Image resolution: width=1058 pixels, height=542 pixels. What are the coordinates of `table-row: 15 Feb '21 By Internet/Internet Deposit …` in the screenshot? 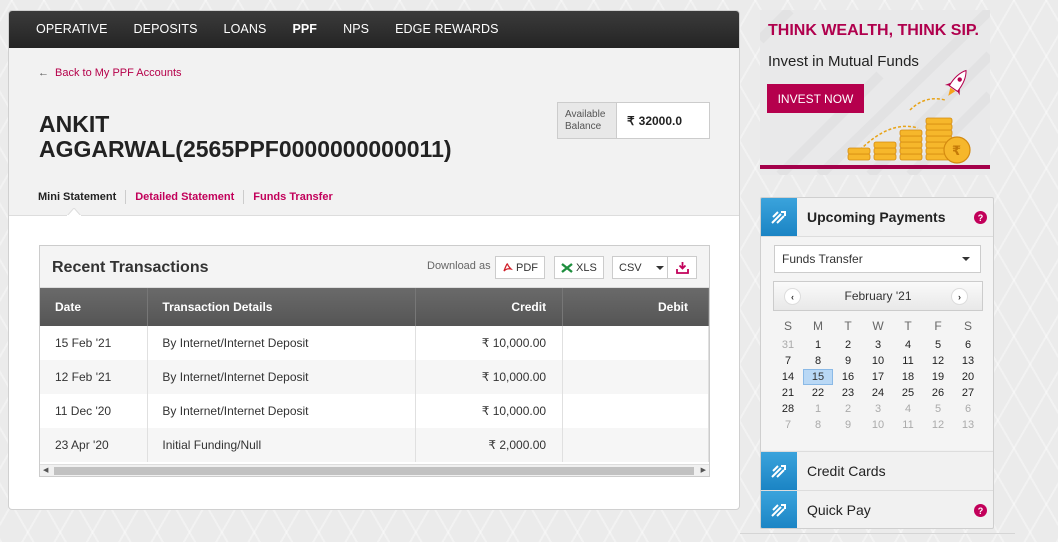 It's located at (374, 343).